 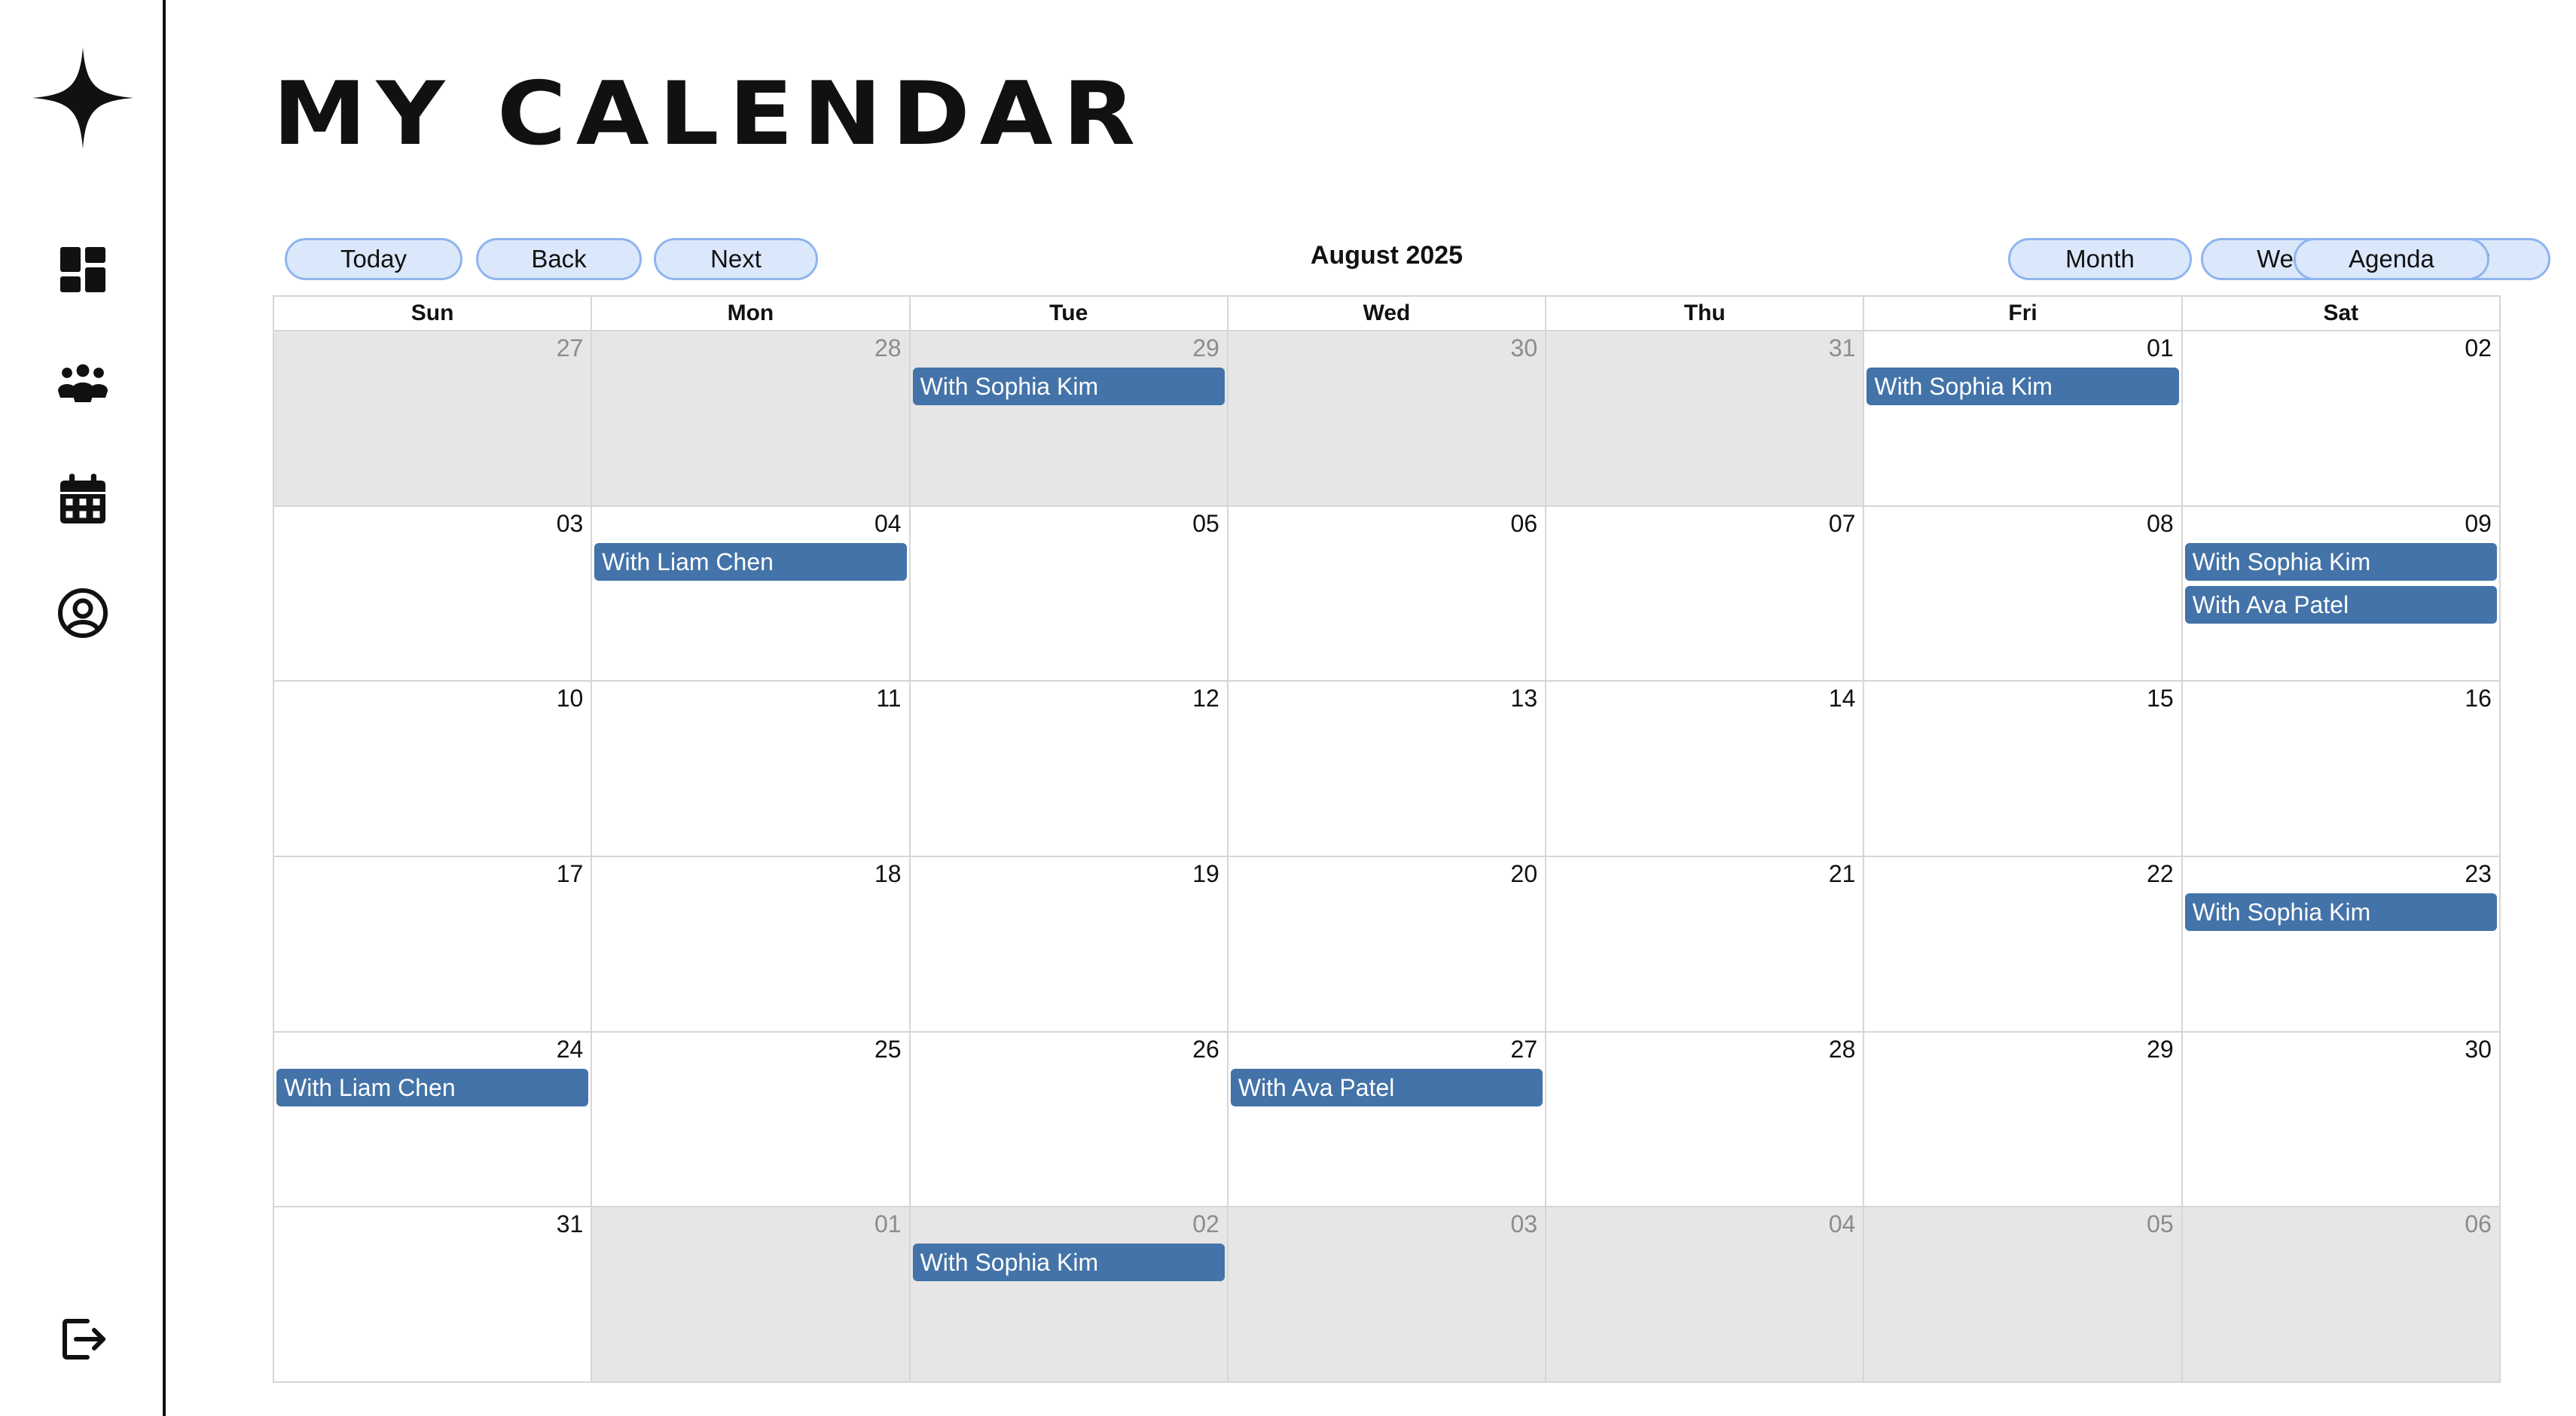 I want to click on day-cell: 04, so click(x=1704, y=1294).